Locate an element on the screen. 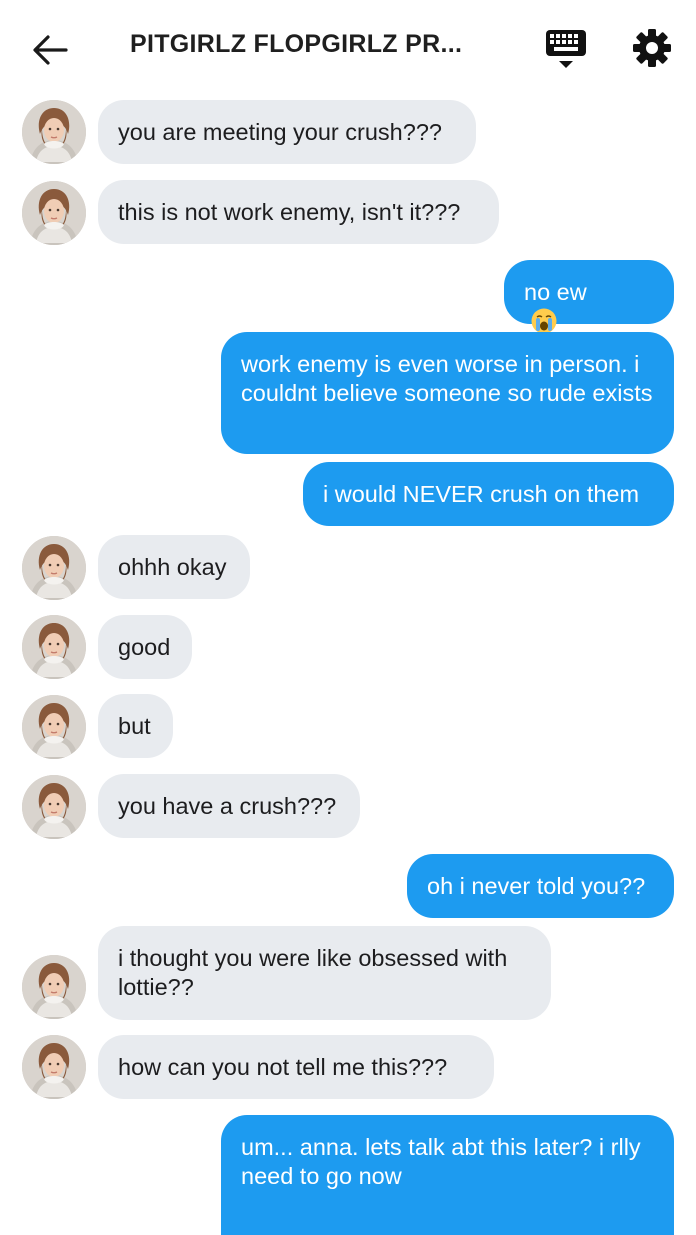  keyboard-button is located at coordinates (566, 50).